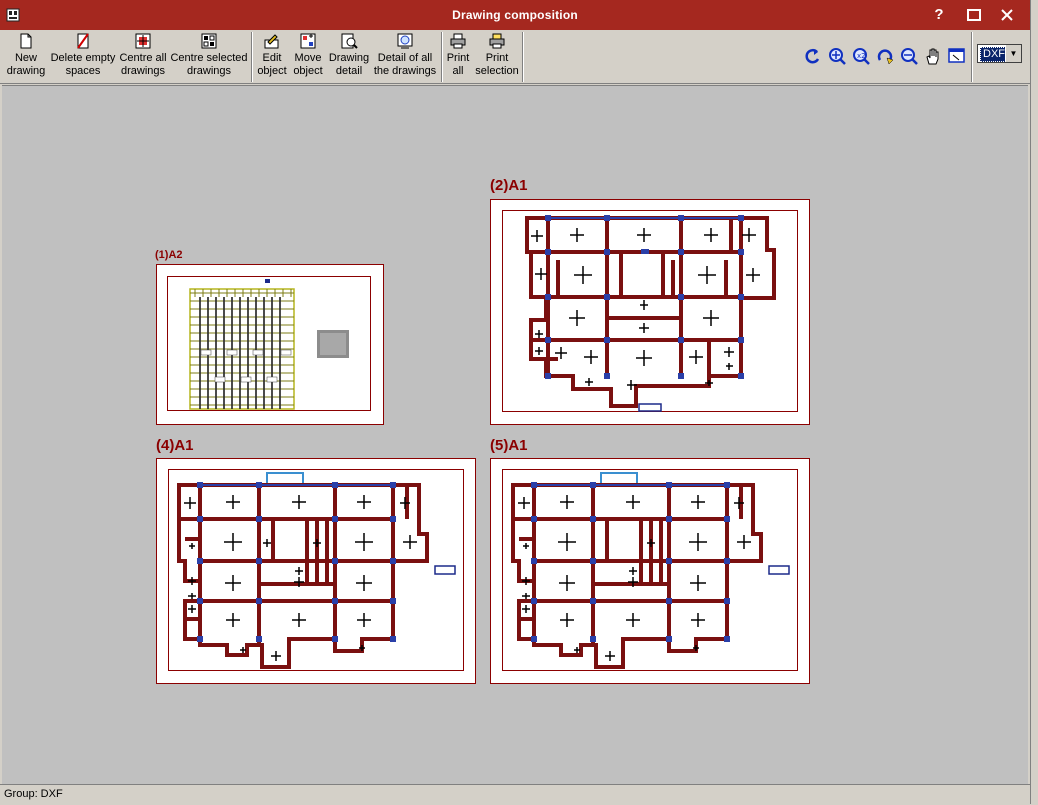 This screenshot has width=1038, height=805. What do you see at coordinates (405, 71) in the screenshot?
I see `detail-all-label-2: the drawings` at bounding box center [405, 71].